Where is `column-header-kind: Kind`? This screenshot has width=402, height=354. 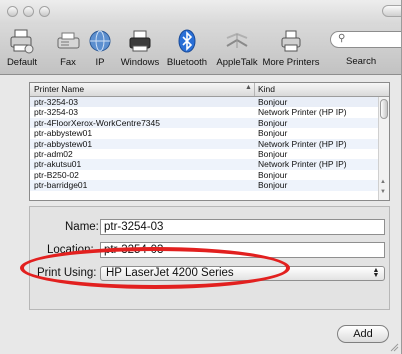 column-header-kind: Kind is located at coordinates (266, 89).